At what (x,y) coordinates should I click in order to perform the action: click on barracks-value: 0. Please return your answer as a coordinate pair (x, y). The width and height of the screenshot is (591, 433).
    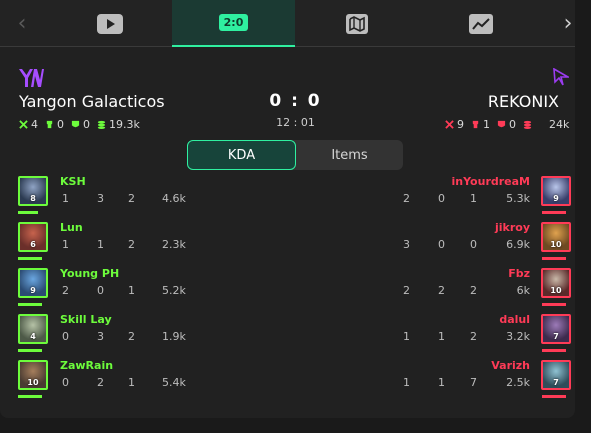
    Looking at the image, I should click on (512, 124).